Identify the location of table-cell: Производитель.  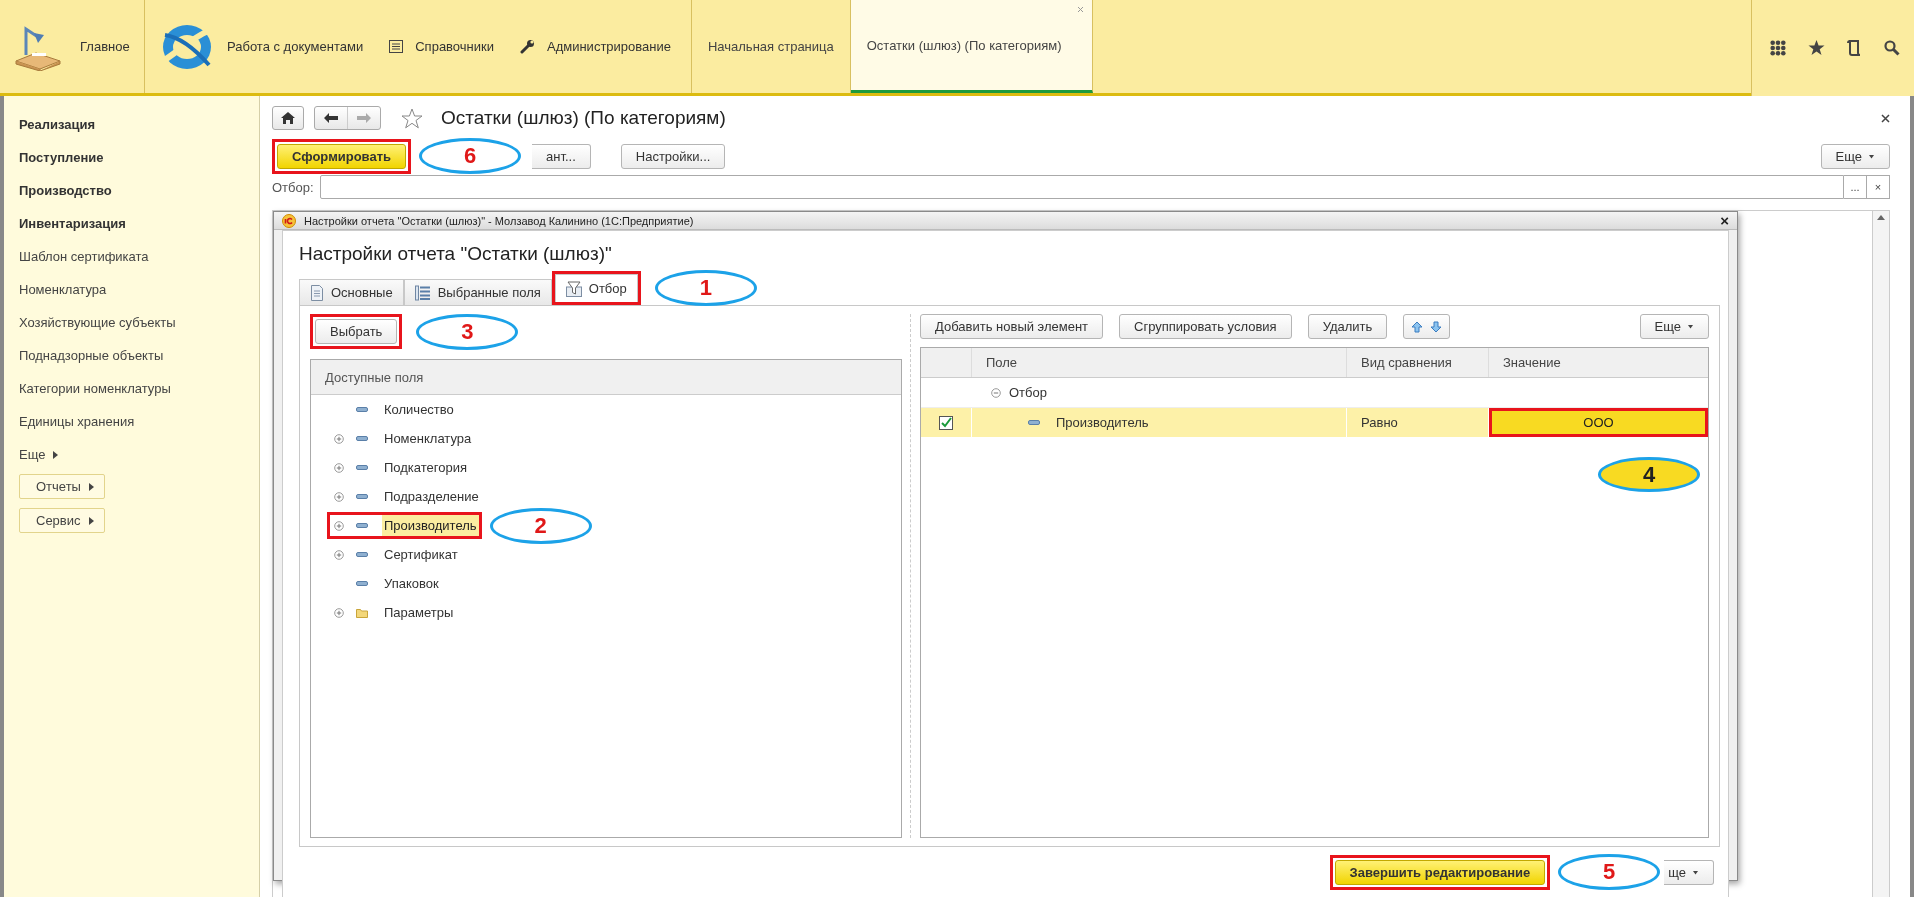
(1102, 422).